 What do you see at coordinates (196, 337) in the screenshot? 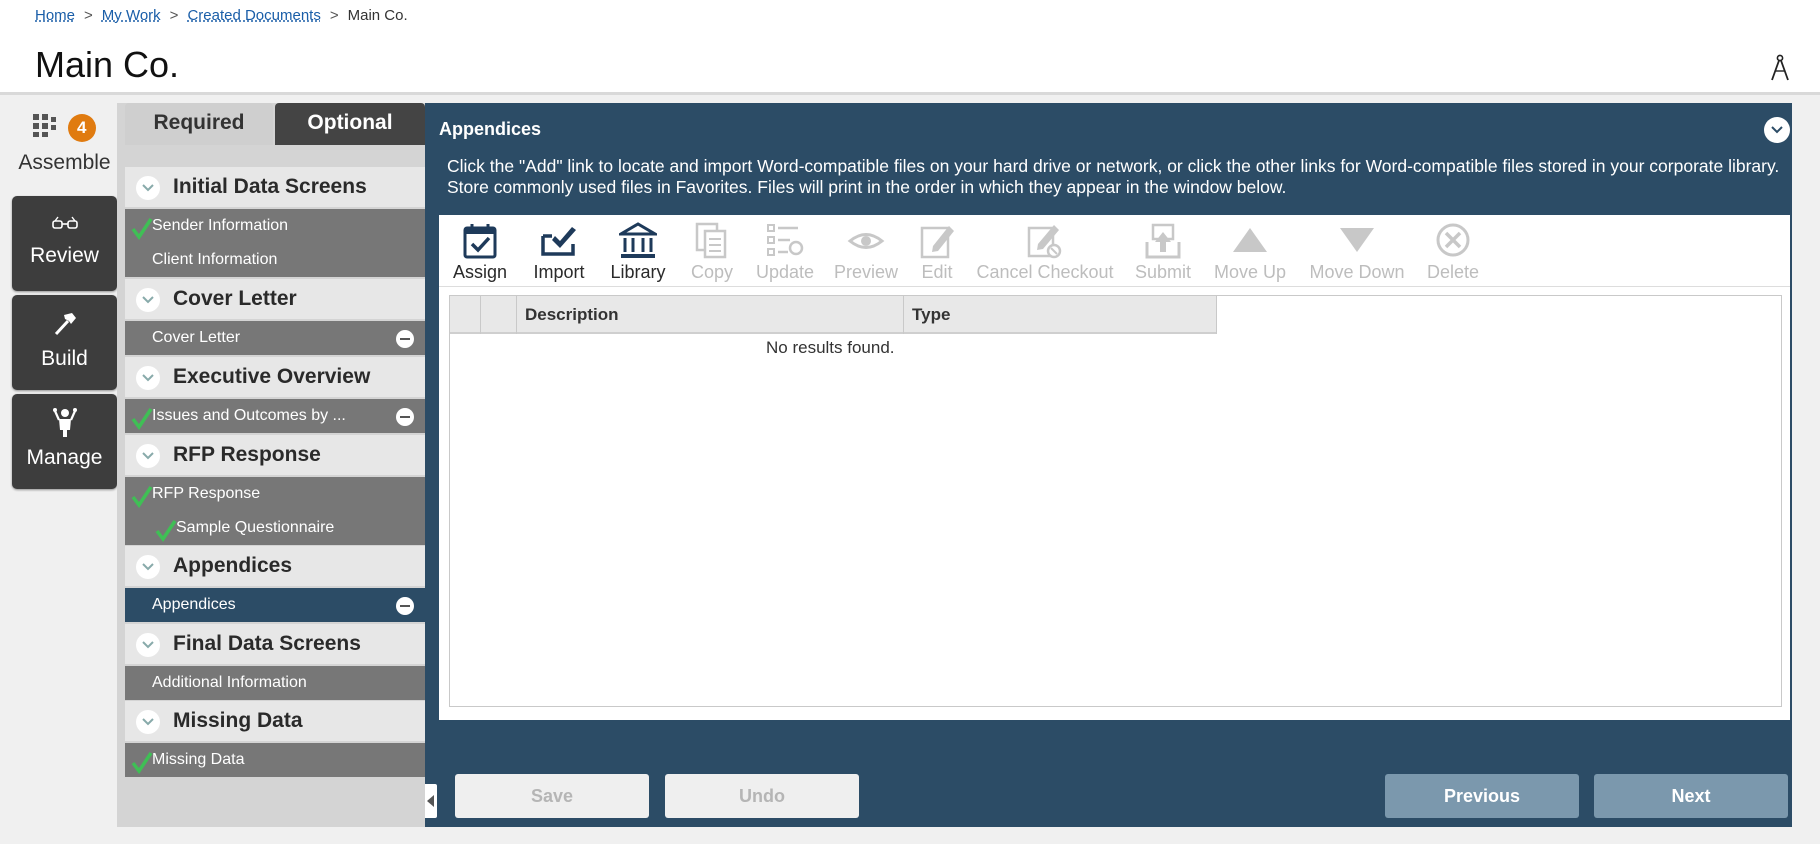
I see `section-item-label: Cover Letter` at bounding box center [196, 337].